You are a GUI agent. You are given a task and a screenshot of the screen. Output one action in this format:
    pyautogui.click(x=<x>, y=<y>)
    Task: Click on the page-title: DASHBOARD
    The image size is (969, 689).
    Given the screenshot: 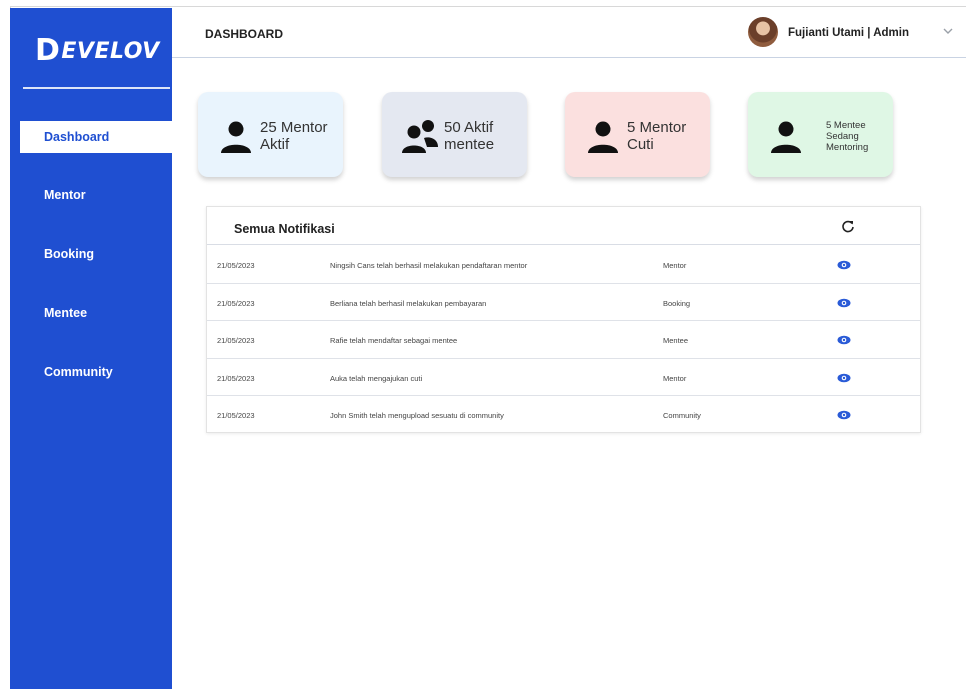 What is the action you would take?
    pyautogui.click(x=244, y=34)
    